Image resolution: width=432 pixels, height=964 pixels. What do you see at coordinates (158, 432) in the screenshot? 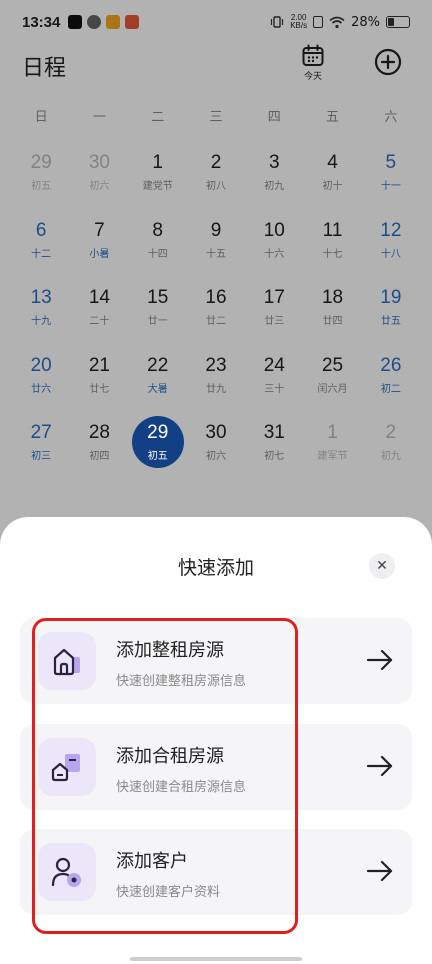
I see `day-number: 29` at bounding box center [158, 432].